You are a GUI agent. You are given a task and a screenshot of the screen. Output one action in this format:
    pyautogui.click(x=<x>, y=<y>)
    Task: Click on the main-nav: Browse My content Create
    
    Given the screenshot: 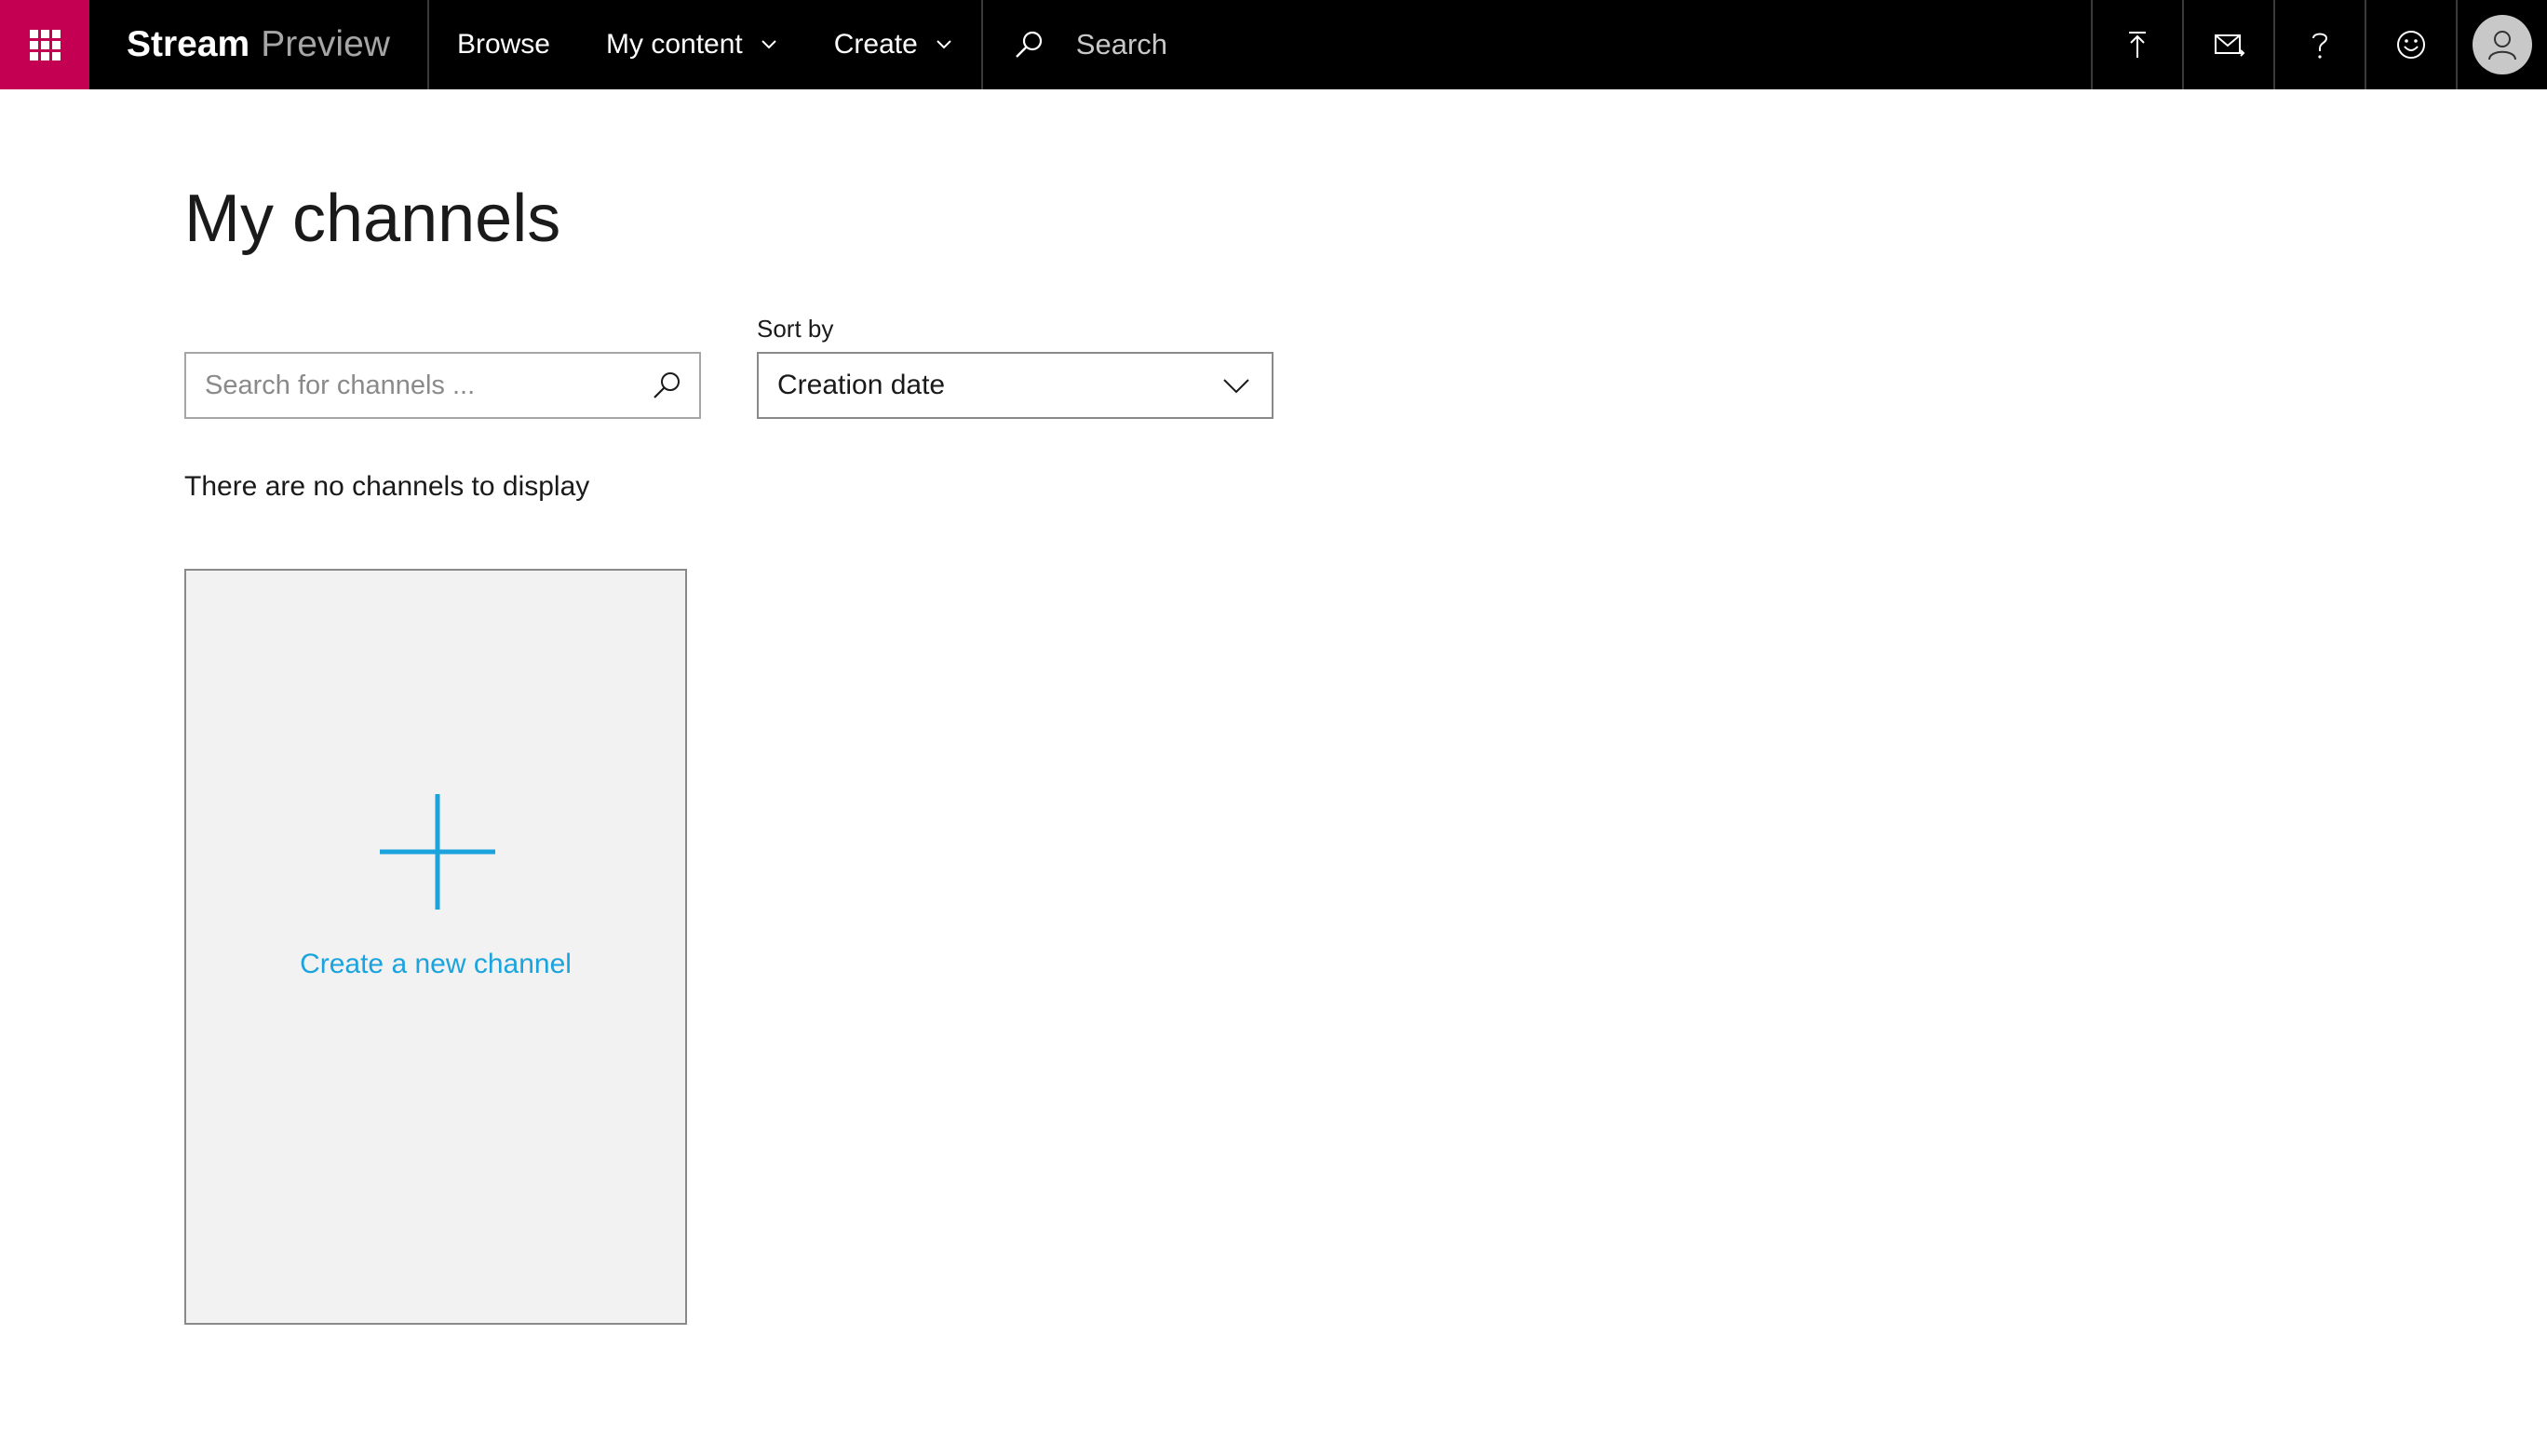 What is the action you would take?
    pyautogui.click(x=706, y=44)
    